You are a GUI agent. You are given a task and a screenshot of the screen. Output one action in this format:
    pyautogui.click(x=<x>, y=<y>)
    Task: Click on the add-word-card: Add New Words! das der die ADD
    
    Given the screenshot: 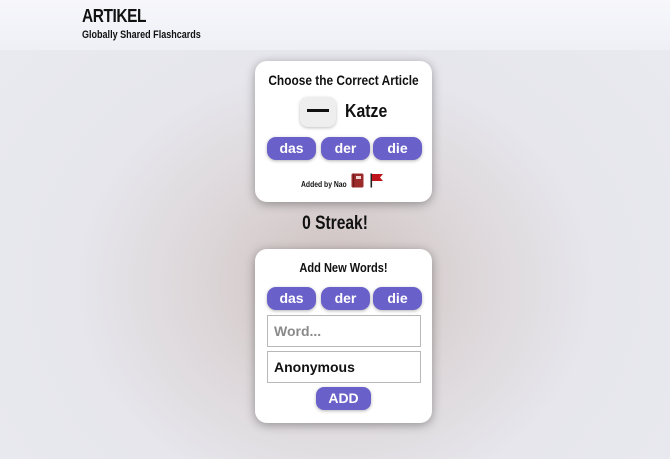 What is the action you would take?
    pyautogui.click(x=343, y=336)
    